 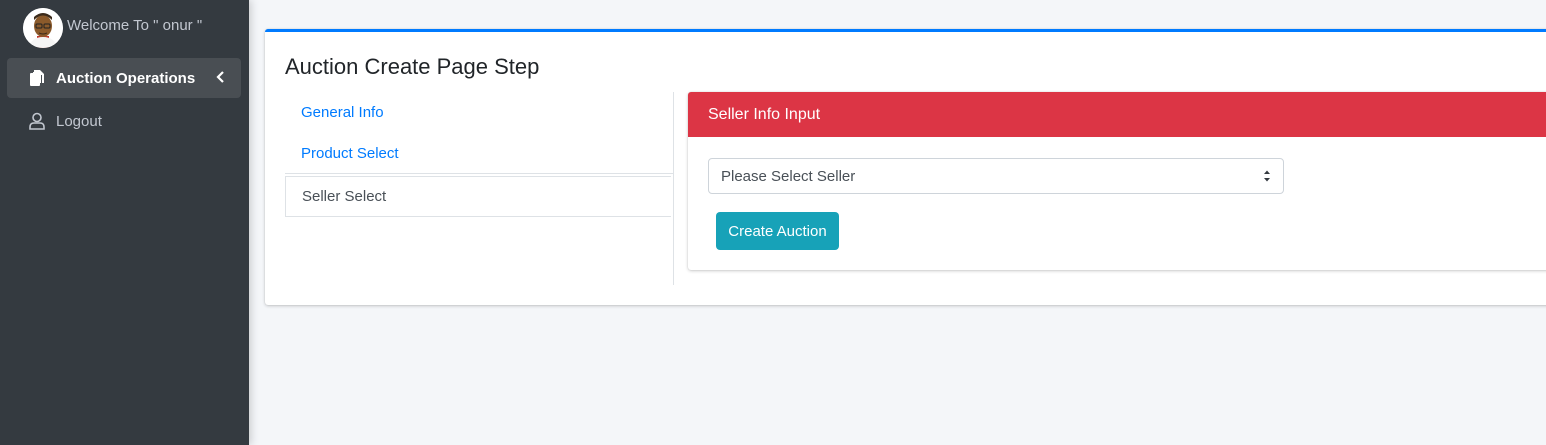 What do you see at coordinates (135, 25) in the screenshot?
I see `welcome-text: Welcome To " onur "` at bounding box center [135, 25].